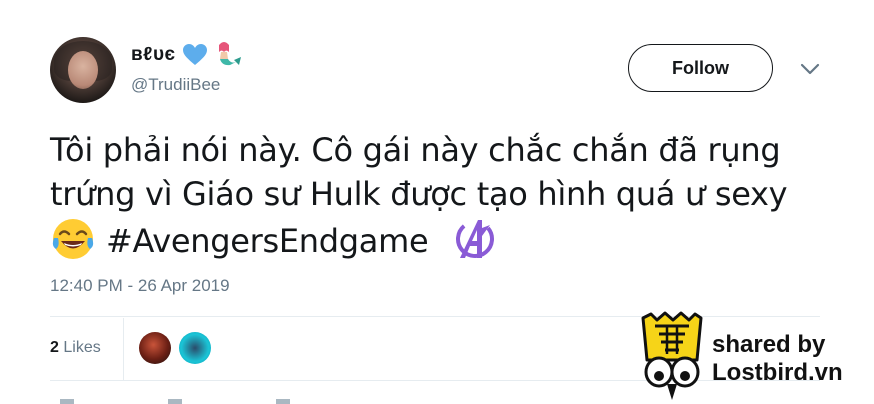  I want to click on avatar, so click(83, 70).